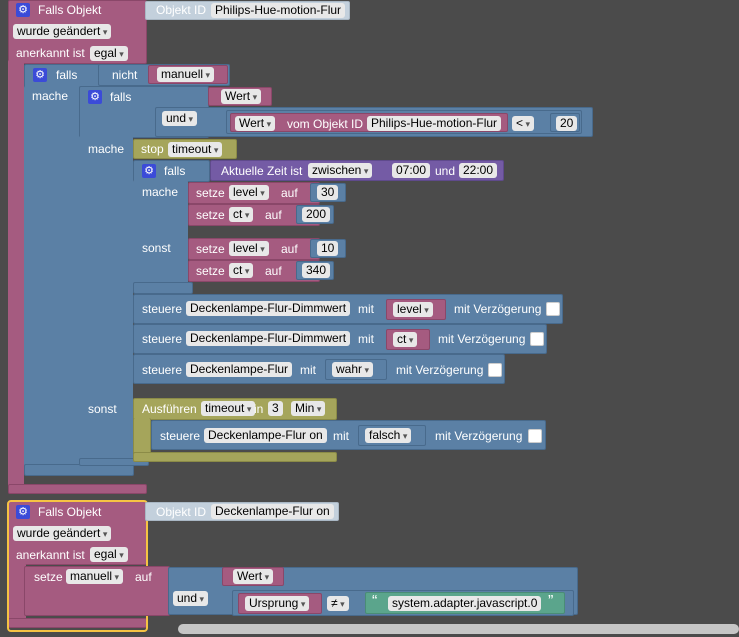 This screenshot has height=637, width=739. Describe the element at coordinates (16, 275) in the screenshot. I see `trigger-block-body` at that location.